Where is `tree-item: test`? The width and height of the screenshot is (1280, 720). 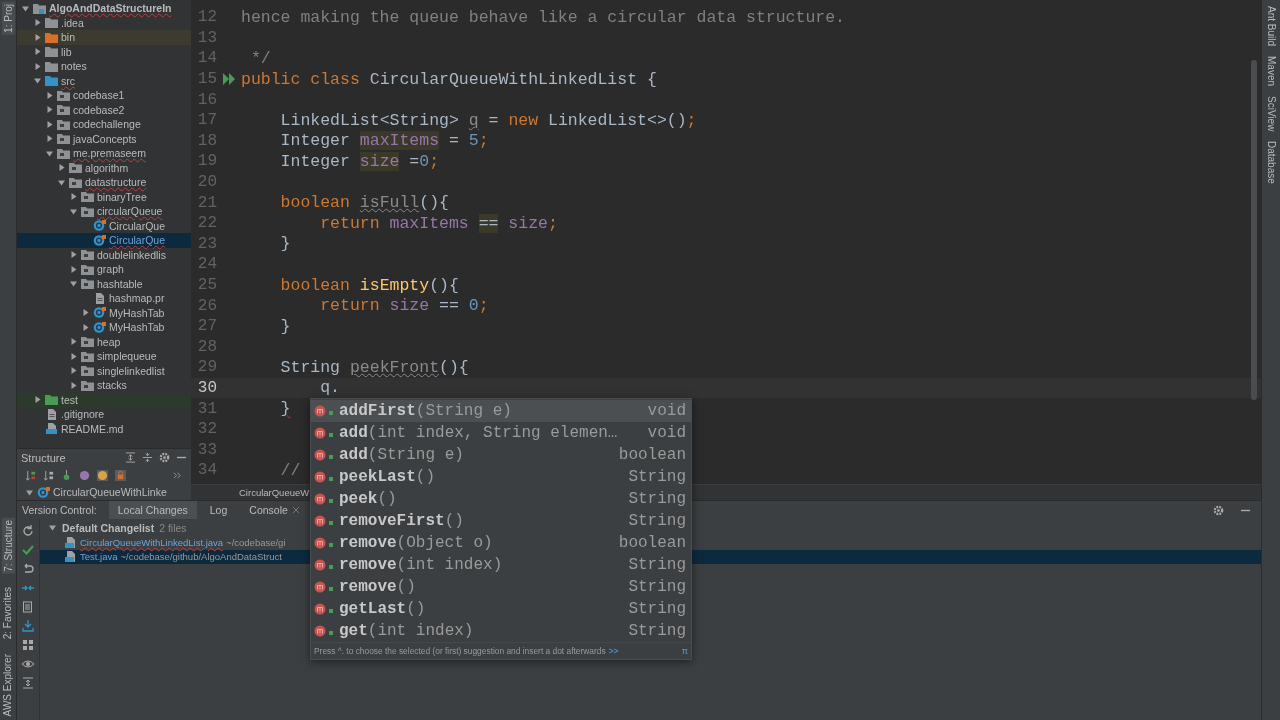 tree-item: test is located at coordinates (104, 399).